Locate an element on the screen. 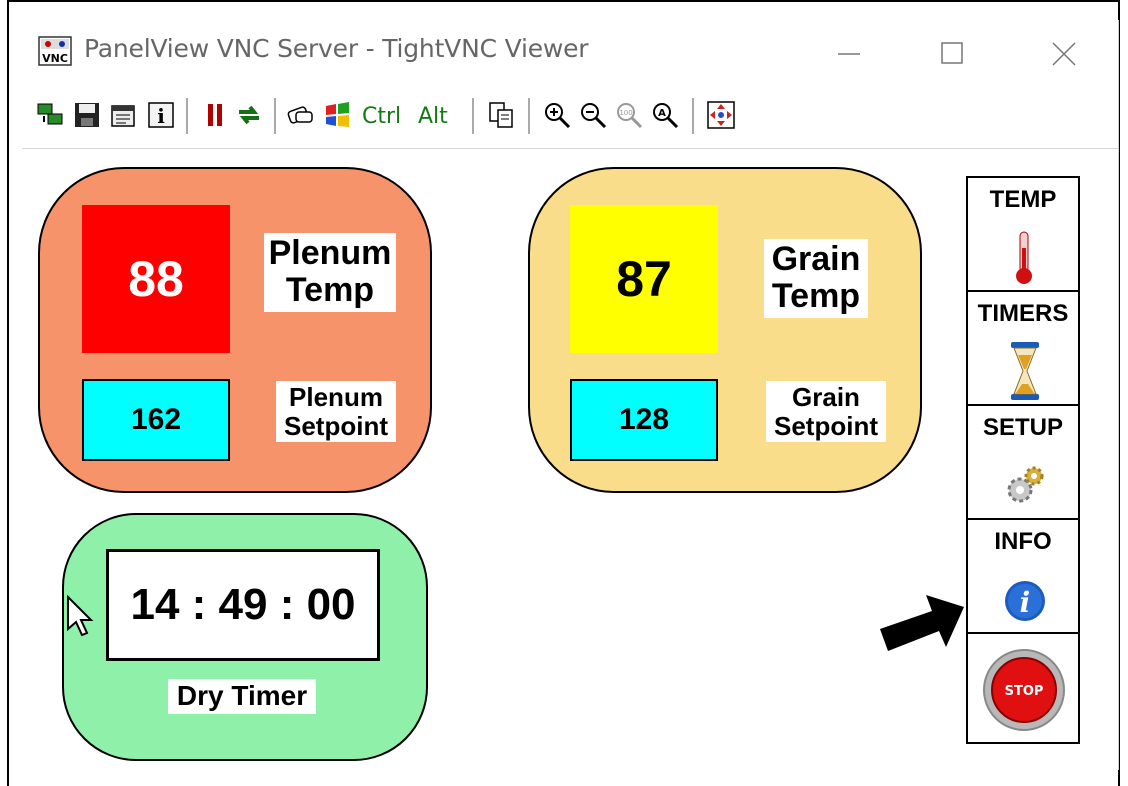 Image resolution: width=1128 pixels, height=786 pixels. alt-key-button: Alt is located at coordinates (433, 116).